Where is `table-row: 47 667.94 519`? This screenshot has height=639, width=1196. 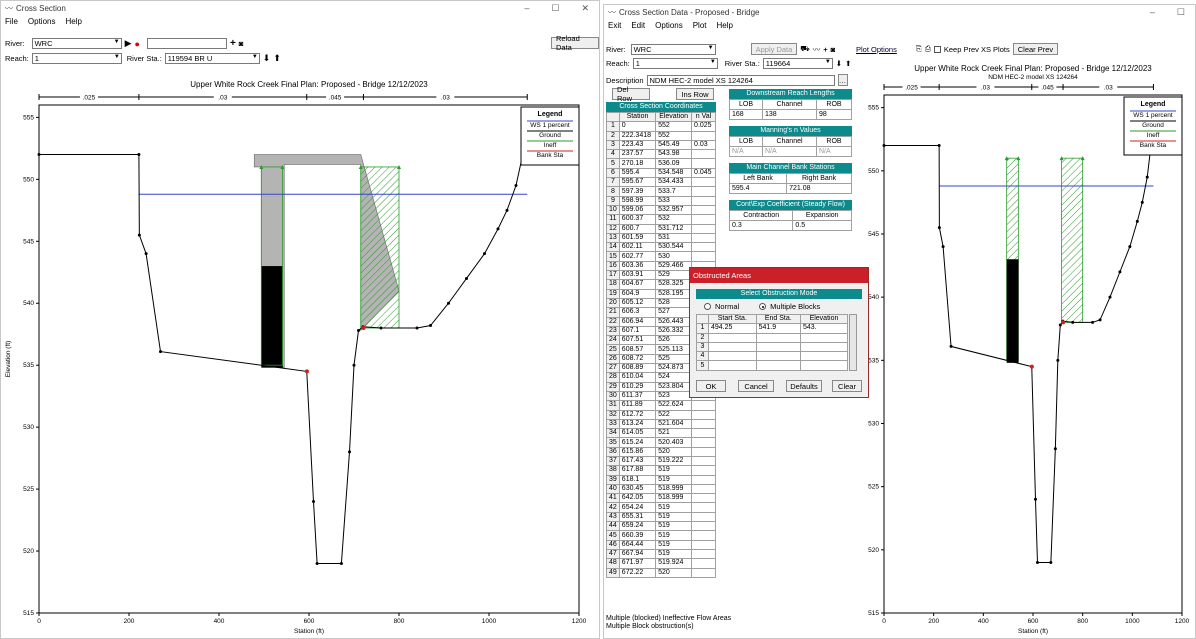 table-row: 47 667.94 519 is located at coordinates (661, 554).